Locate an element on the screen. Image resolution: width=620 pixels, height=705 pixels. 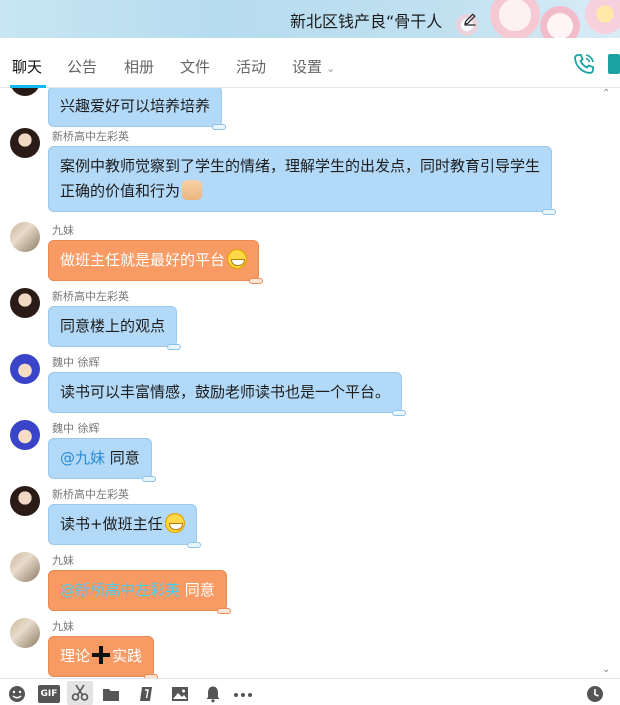
message-bubble: 兴趣爱好可以培养培养 is located at coordinates (137, 109).